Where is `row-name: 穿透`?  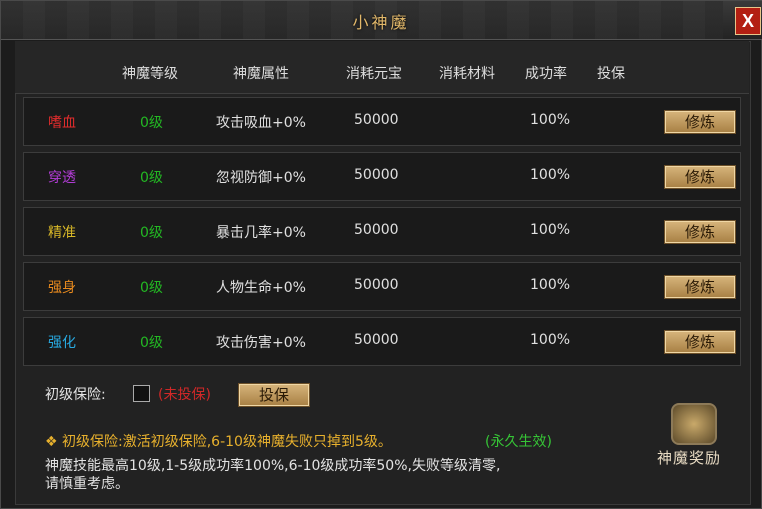 row-name: 穿透 is located at coordinates (62, 178).